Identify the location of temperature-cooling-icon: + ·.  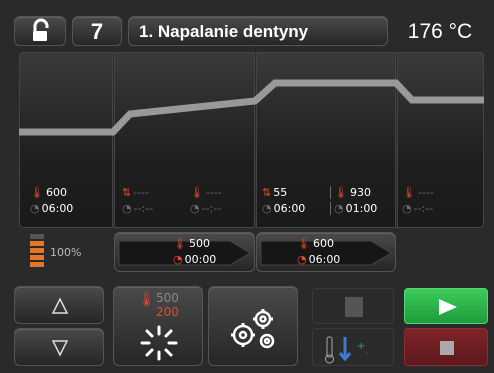
(346, 350).